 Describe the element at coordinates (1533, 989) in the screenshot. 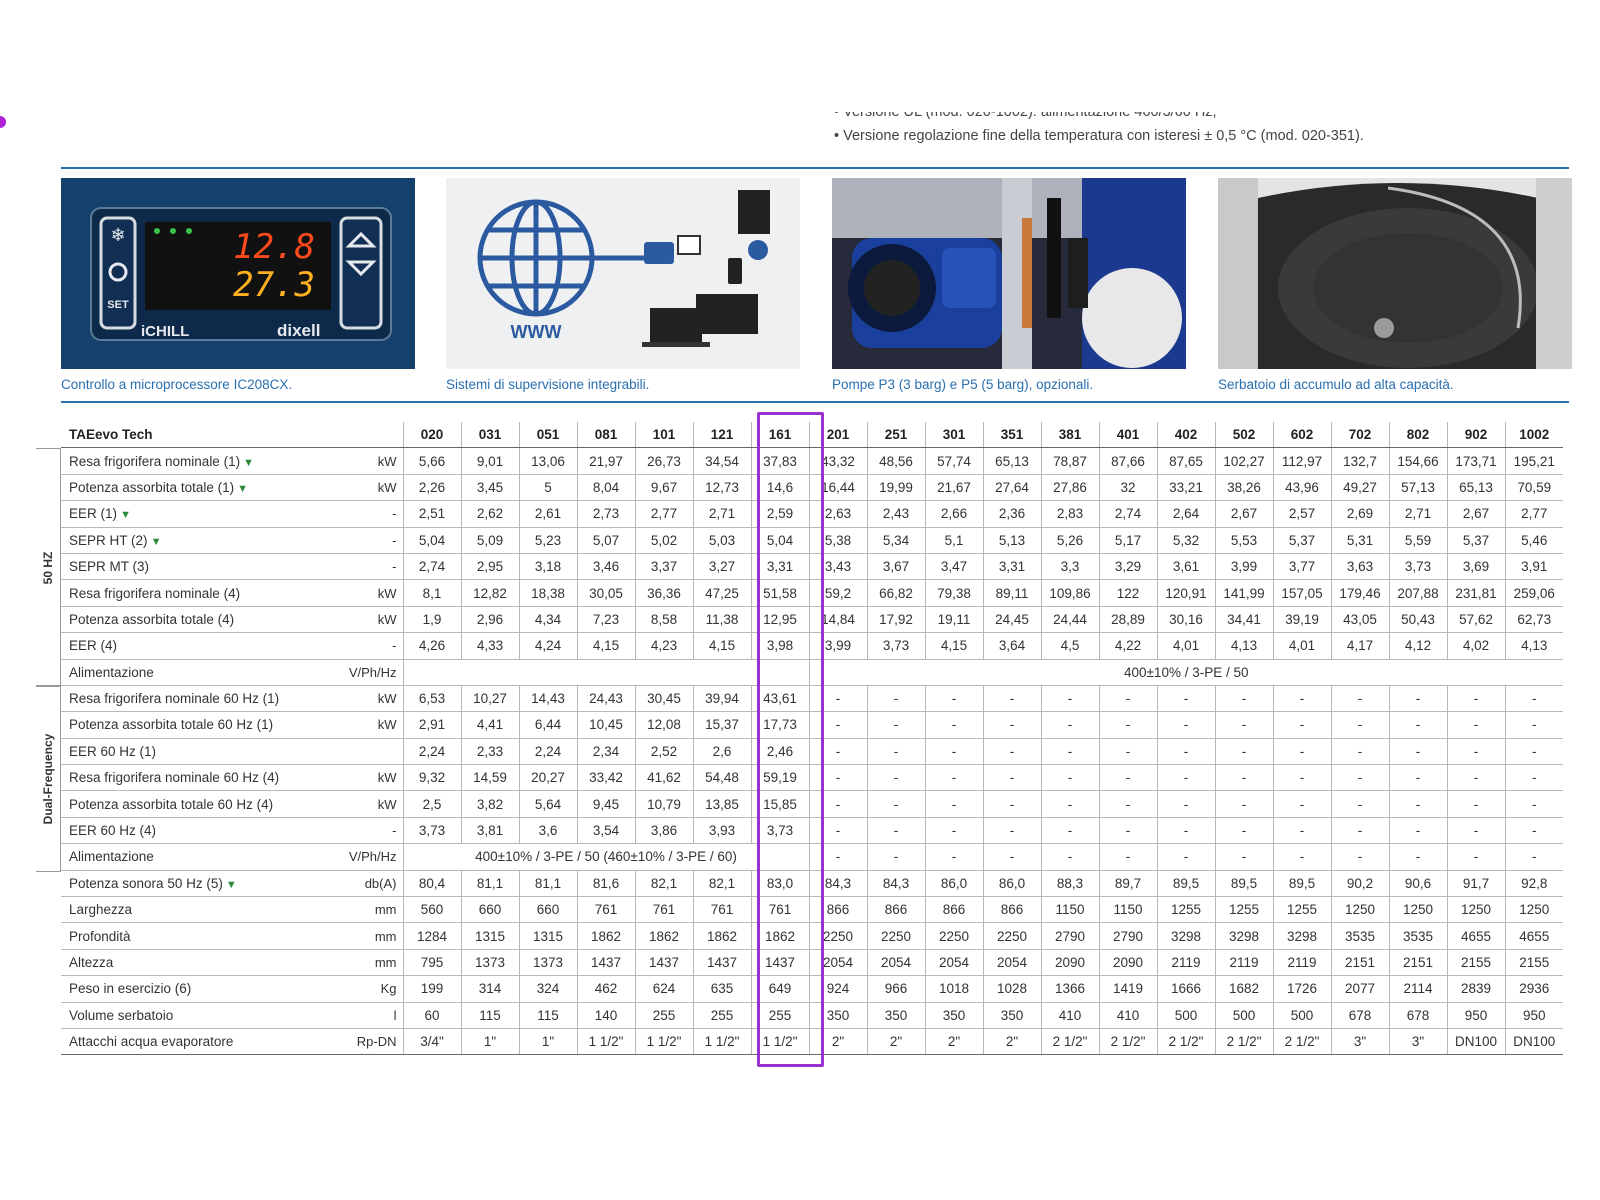

I see `value-cell: 2936` at that location.